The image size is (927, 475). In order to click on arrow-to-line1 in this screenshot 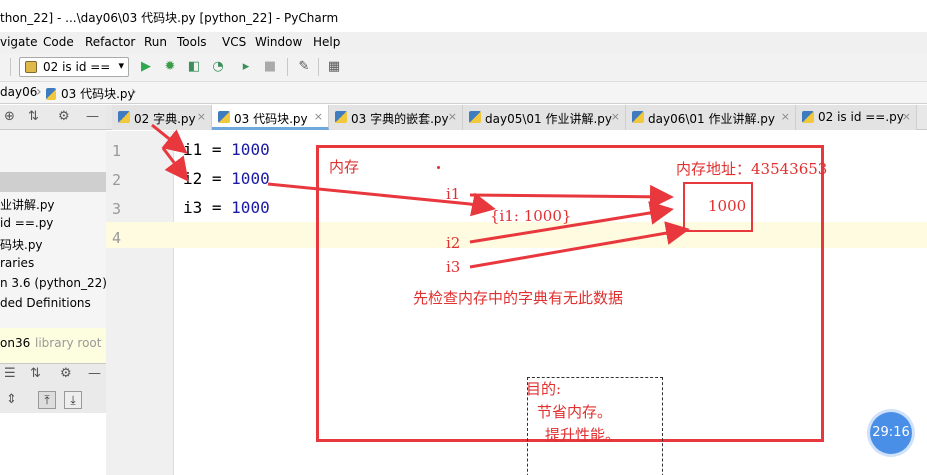, I will do `click(169, 138)`.